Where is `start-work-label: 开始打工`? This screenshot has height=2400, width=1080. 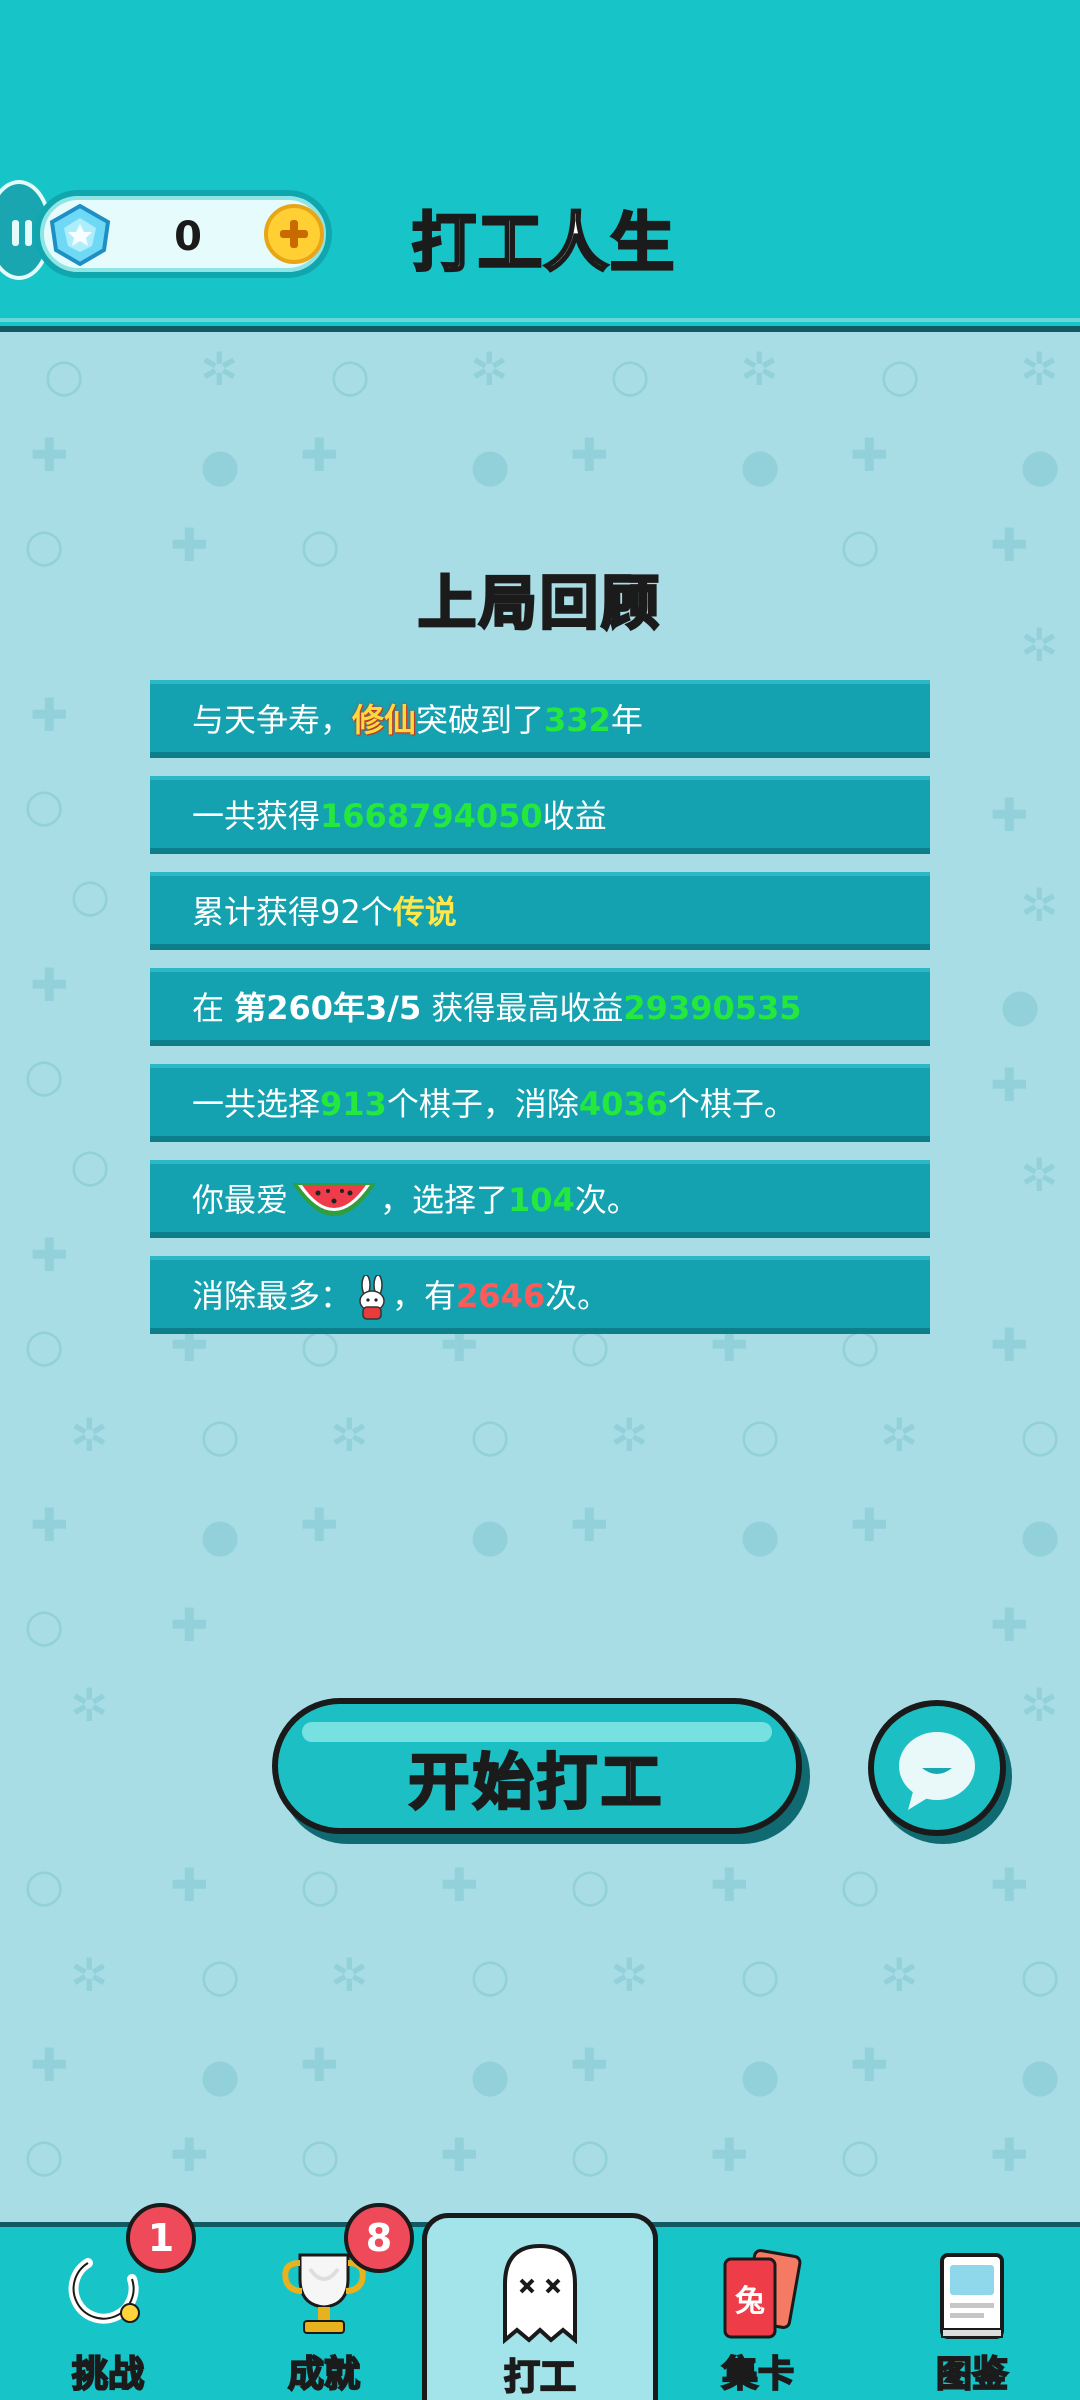
start-work-label: 开始打工 is located at coordinates (536, 1783).